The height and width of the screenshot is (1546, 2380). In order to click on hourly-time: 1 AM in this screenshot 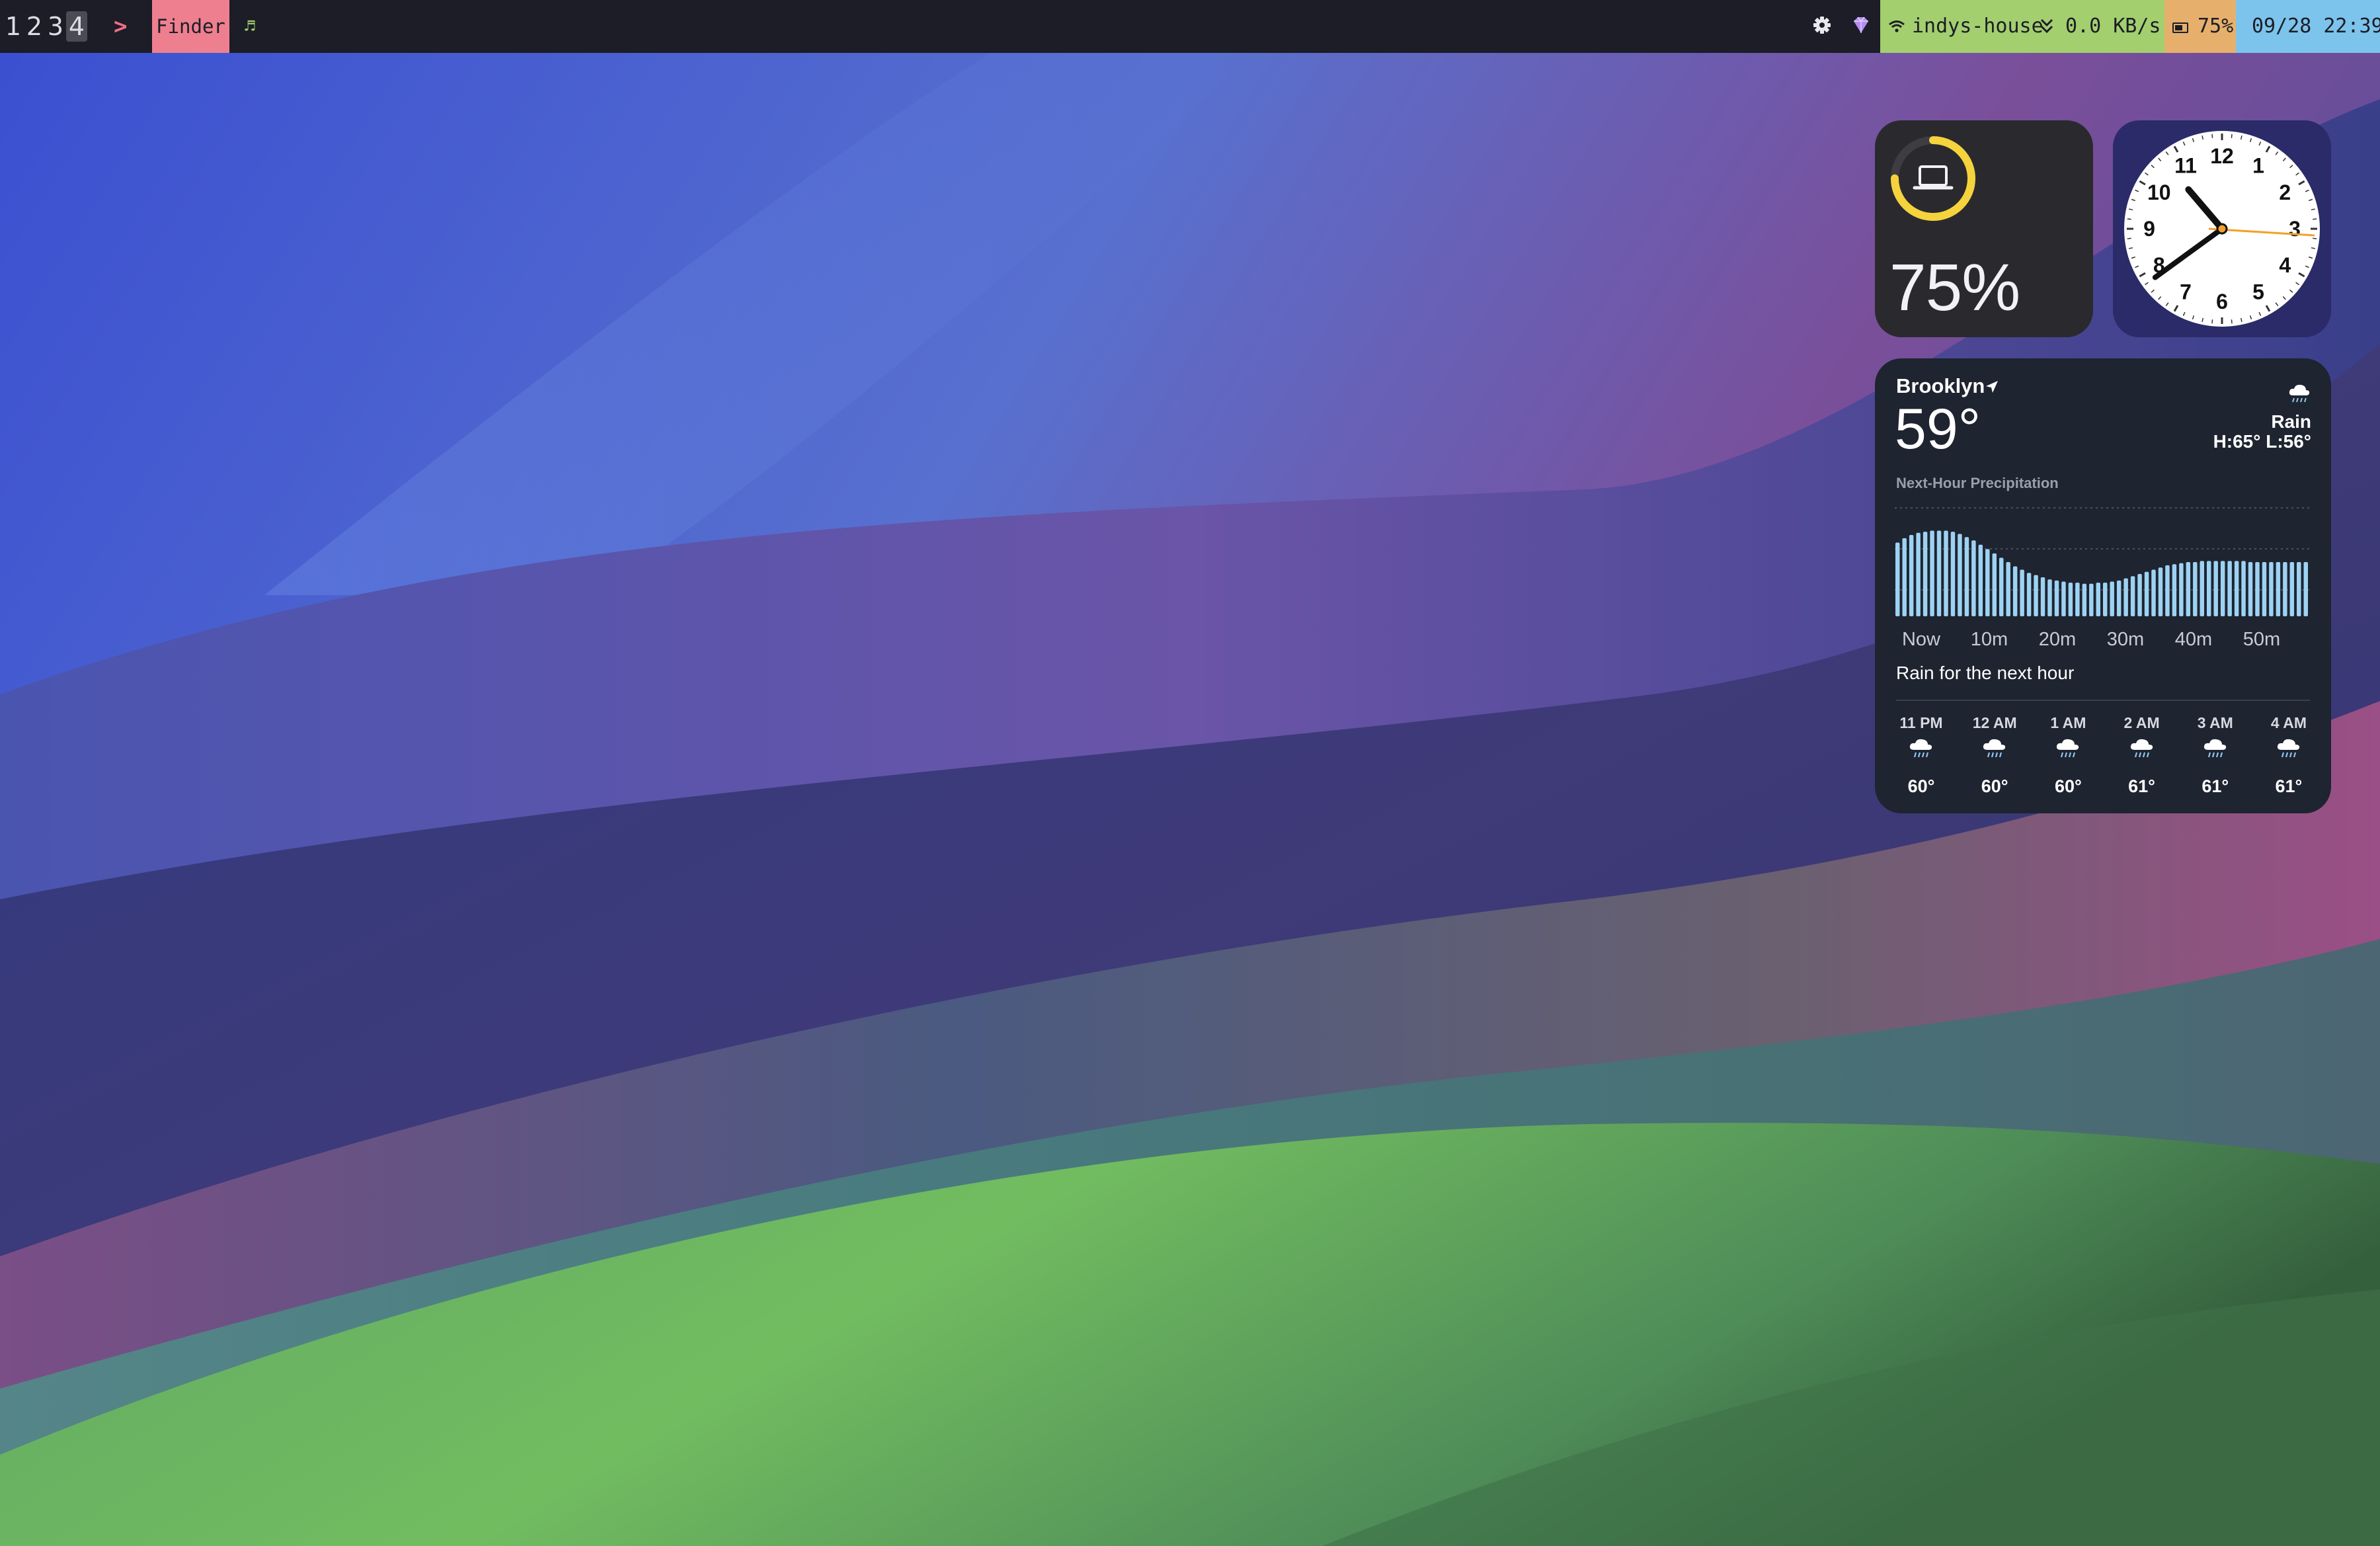, I will do `click(2068, 722)`.